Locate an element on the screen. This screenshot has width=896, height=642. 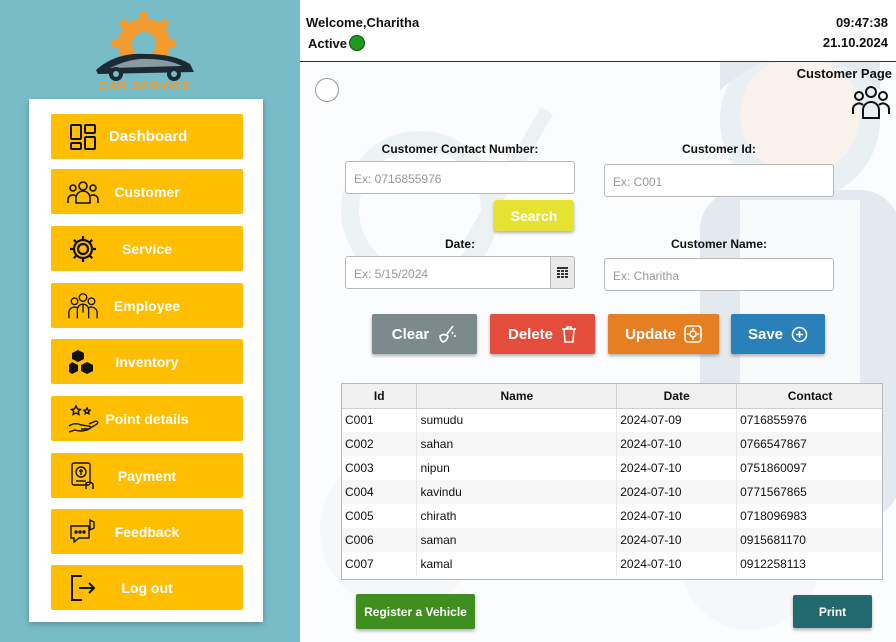
sidebar-item-label: Point details is located at coordinates (147, 418).